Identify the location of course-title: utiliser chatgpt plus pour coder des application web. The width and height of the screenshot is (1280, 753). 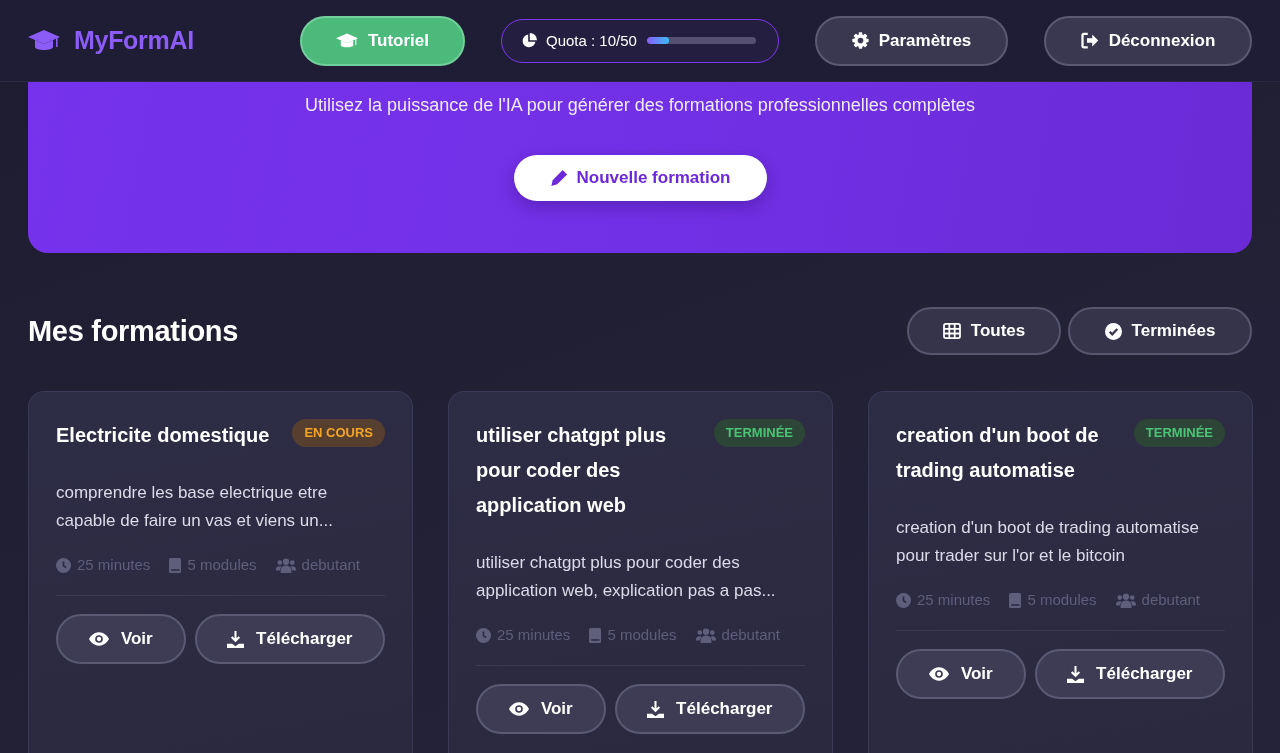
(572, 470).